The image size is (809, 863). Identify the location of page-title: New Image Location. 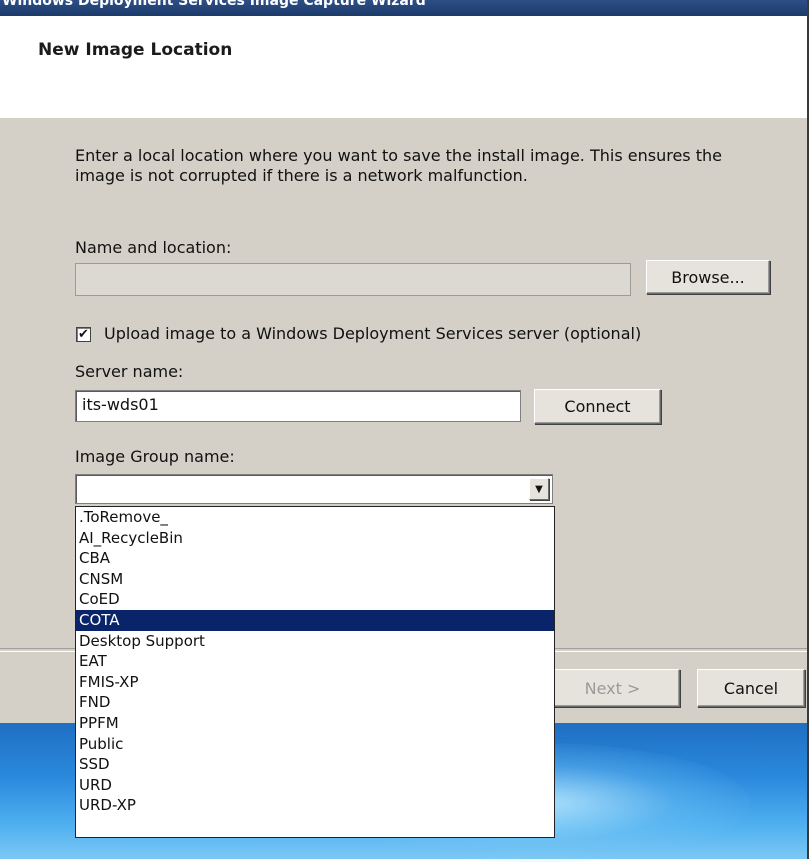
(135, 50).